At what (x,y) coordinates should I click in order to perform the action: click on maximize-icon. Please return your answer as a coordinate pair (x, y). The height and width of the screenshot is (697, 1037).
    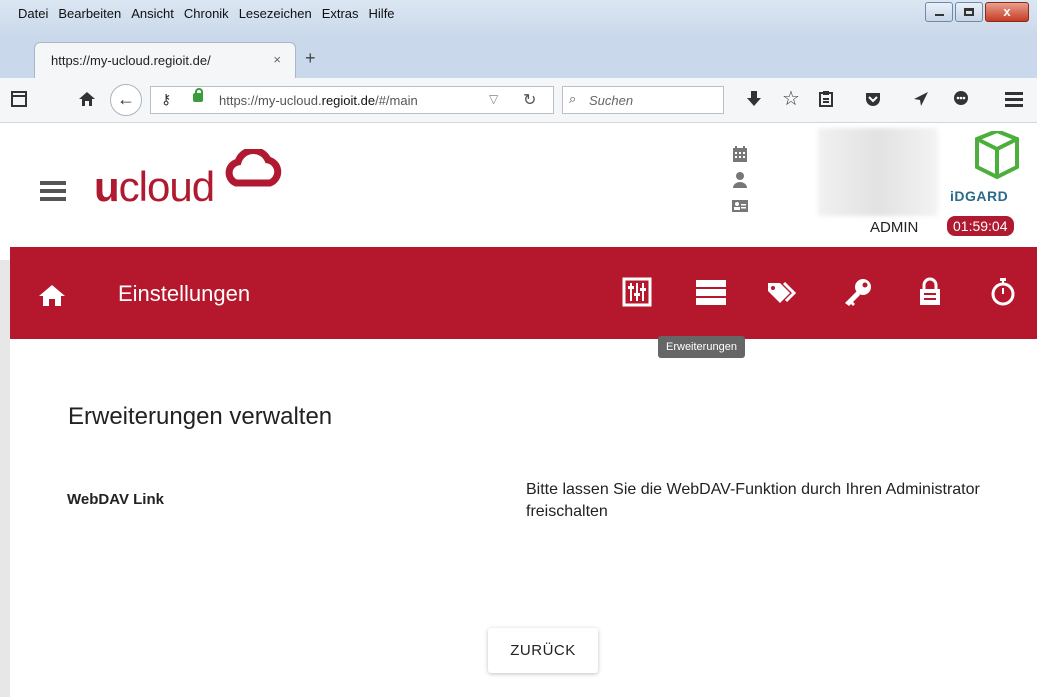
    Looking at the image, I should click on (969, 12).